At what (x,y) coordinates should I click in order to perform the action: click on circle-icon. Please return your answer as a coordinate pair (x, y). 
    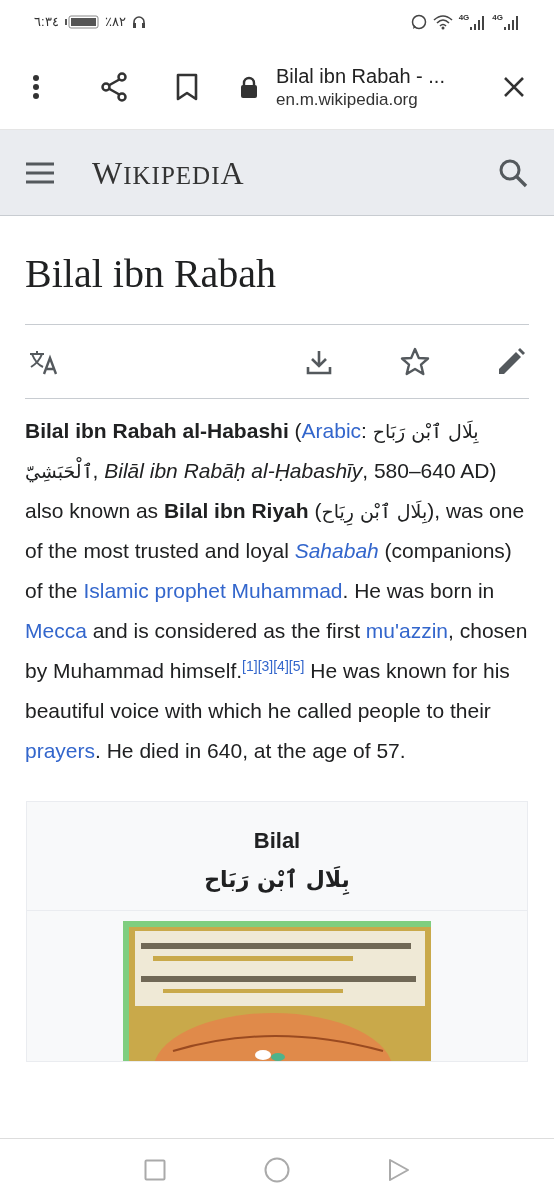
    Looking at the image, I should click on (277, 1169).